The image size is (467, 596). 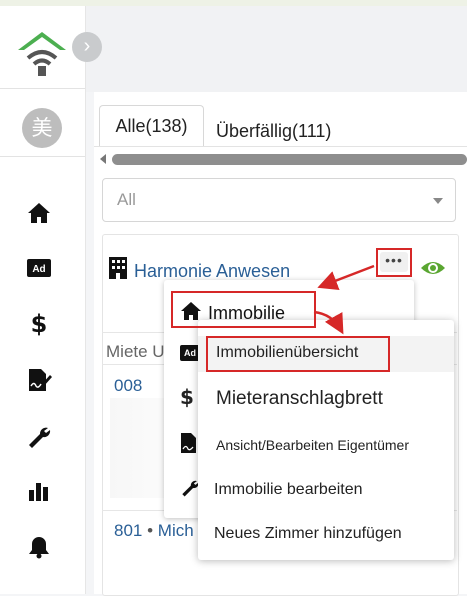 What do you see at coordinates (42, 53) in the screenshot?
I see `house-wifi-logo` at bounding box center [42, 53].